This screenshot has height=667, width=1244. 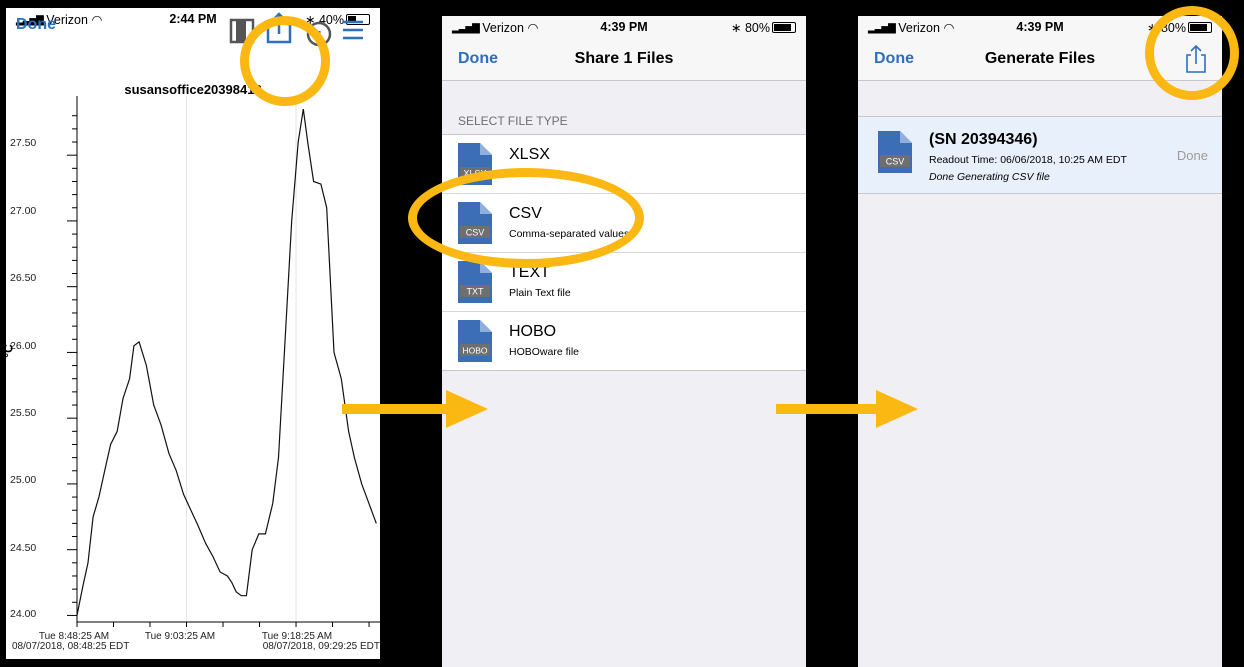 I want to click on battery-percent: 80%, so click(x=757, y=28).